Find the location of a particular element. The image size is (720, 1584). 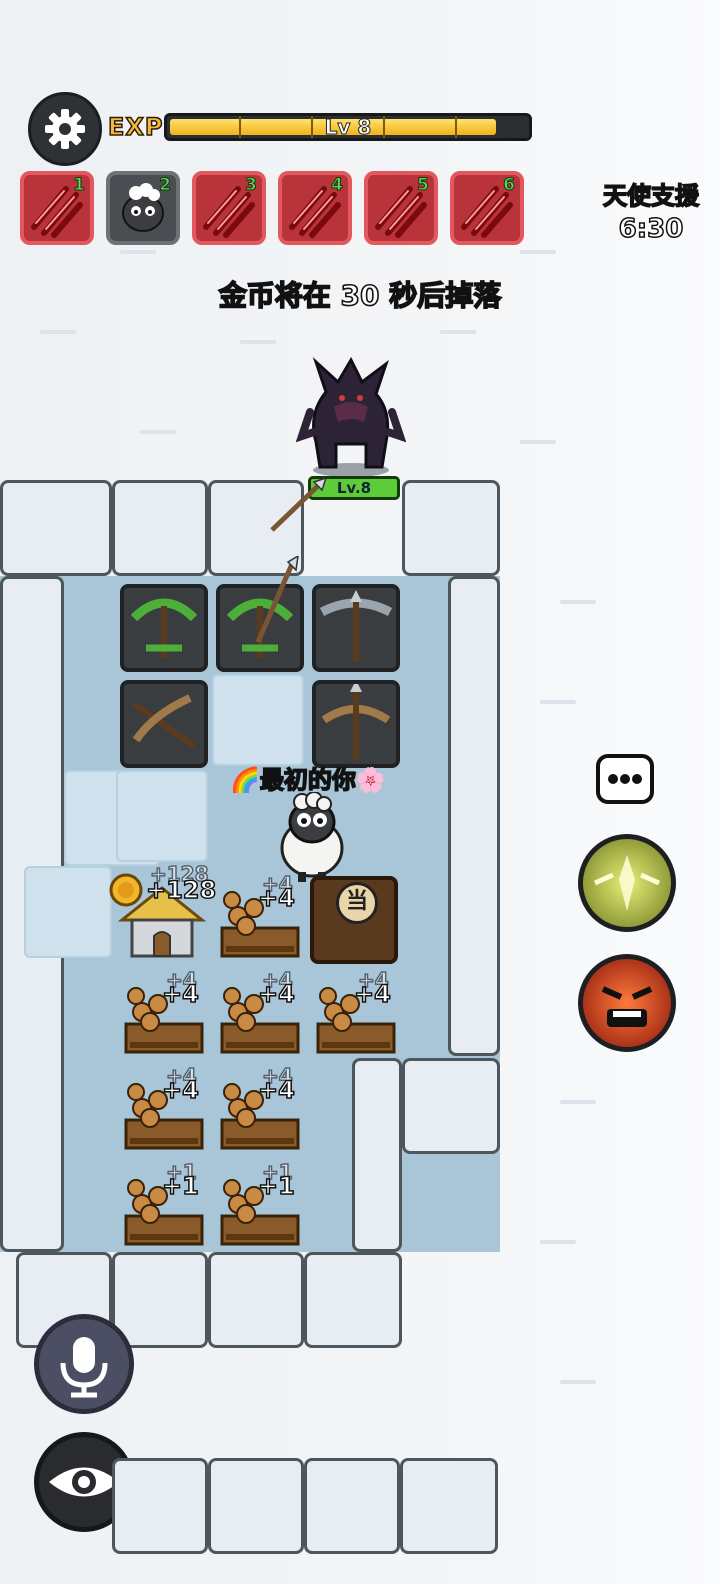

slot-number: 6 is located at coordinates (509, 185).